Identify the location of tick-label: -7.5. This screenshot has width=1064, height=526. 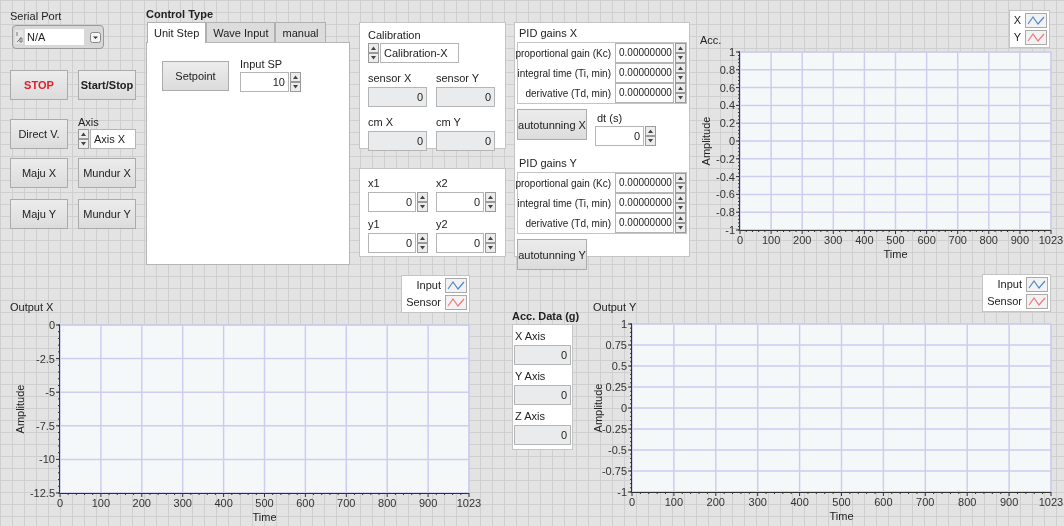
(45, 425).